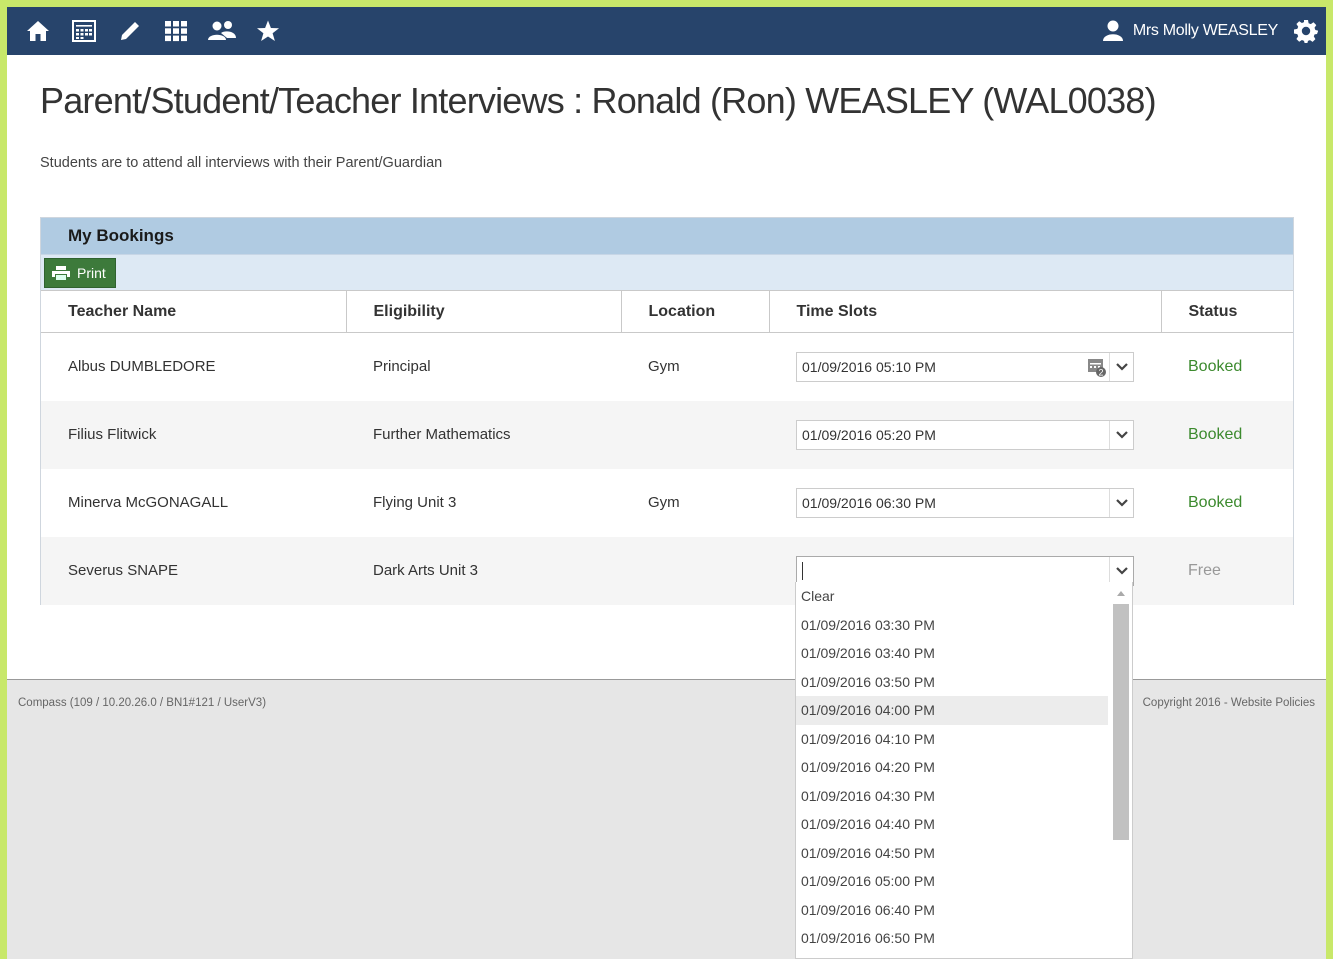  I want to click on teacher-name: Severus SNAPE, so click(193, 570).